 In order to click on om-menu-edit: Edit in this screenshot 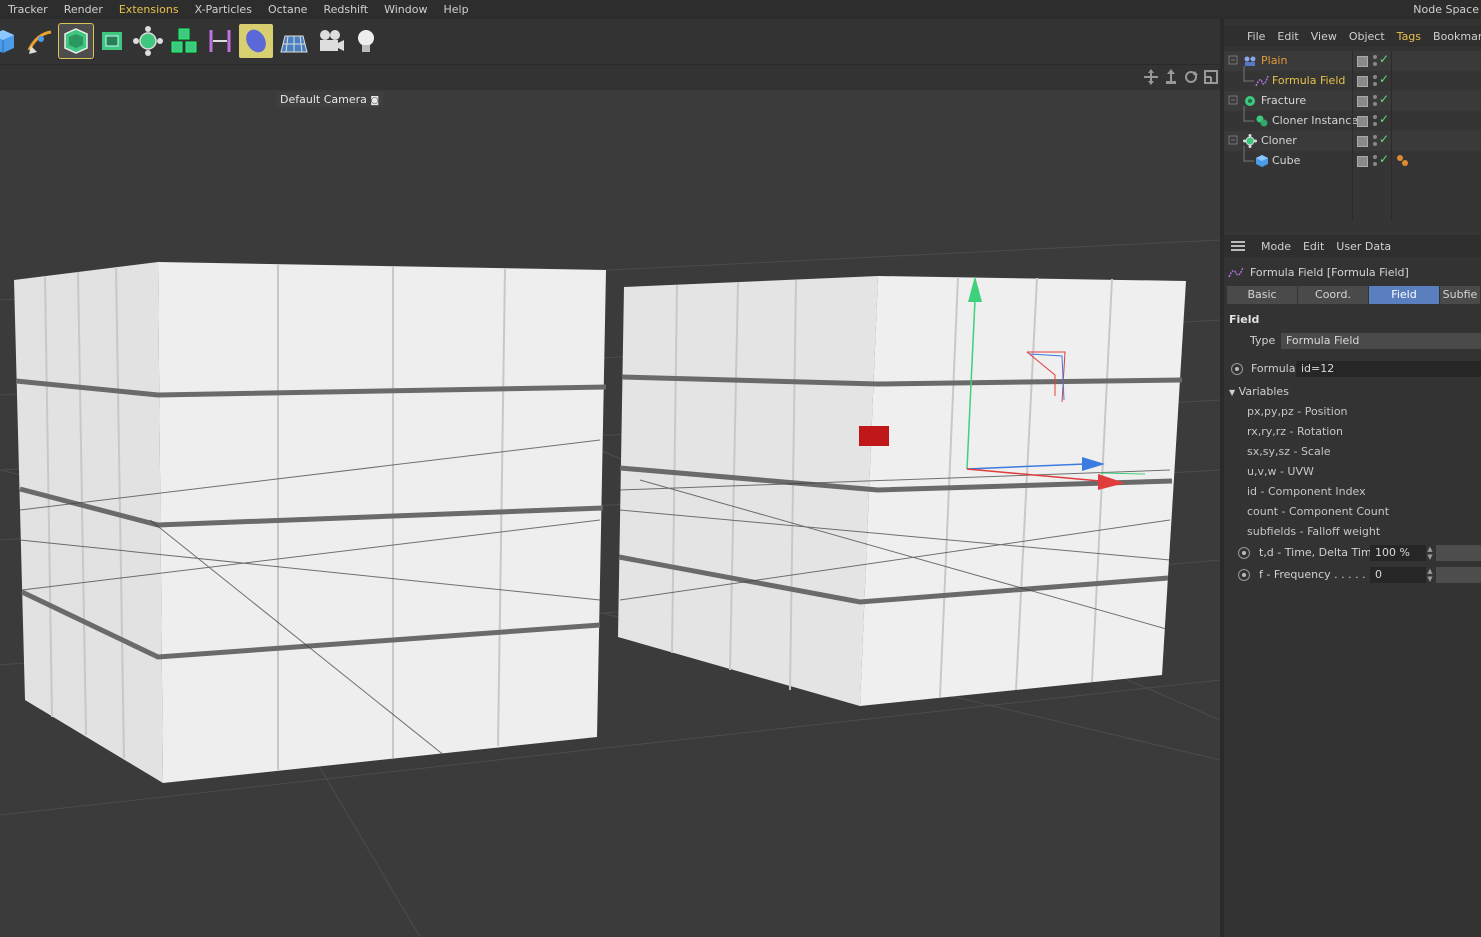, I will do `click(1287, 36)`.